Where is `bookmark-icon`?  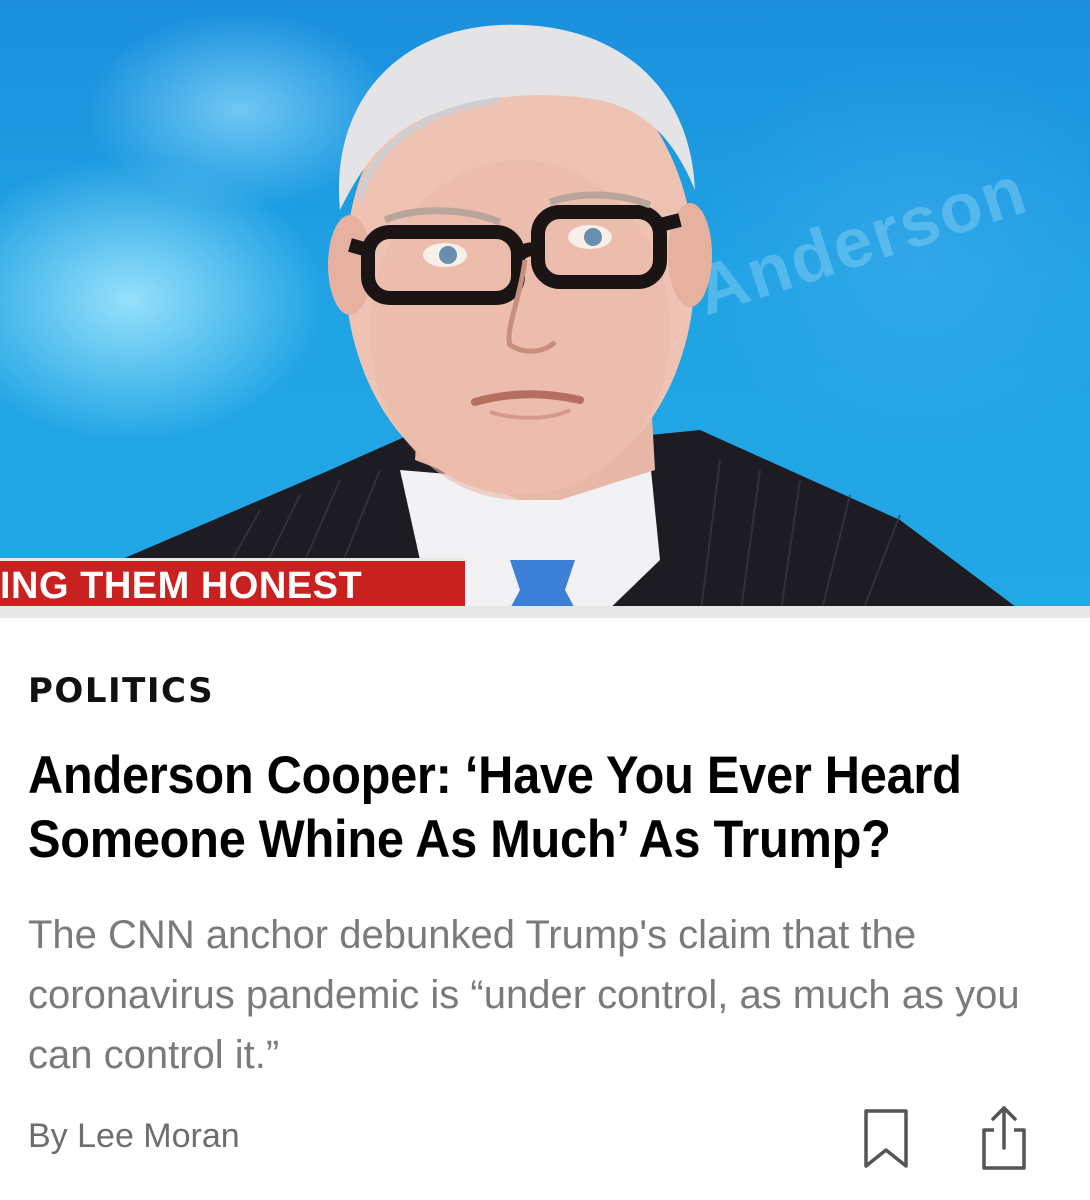
bookmark-icon is located at coordinates (886, 1139).